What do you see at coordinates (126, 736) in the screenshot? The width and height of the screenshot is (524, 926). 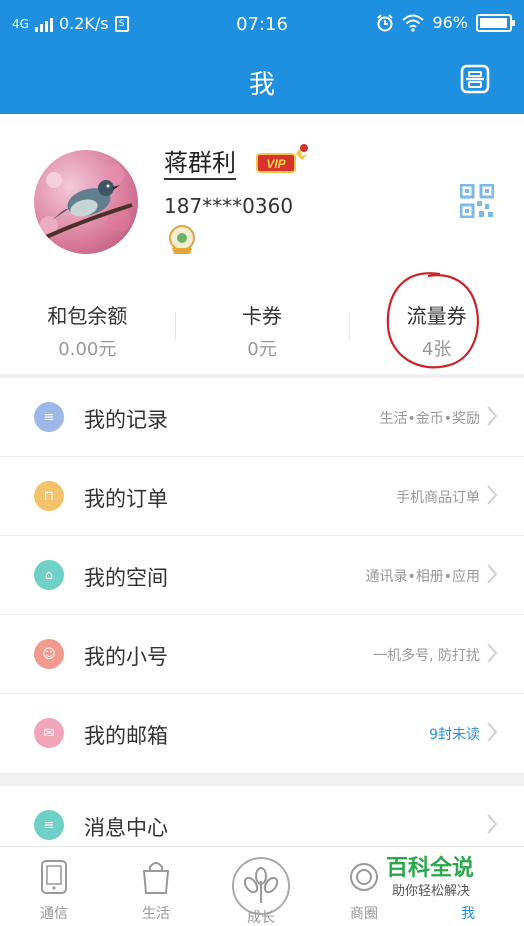 I see `menu-item-label: 我的邮箱` at bounding box center [126, 736].